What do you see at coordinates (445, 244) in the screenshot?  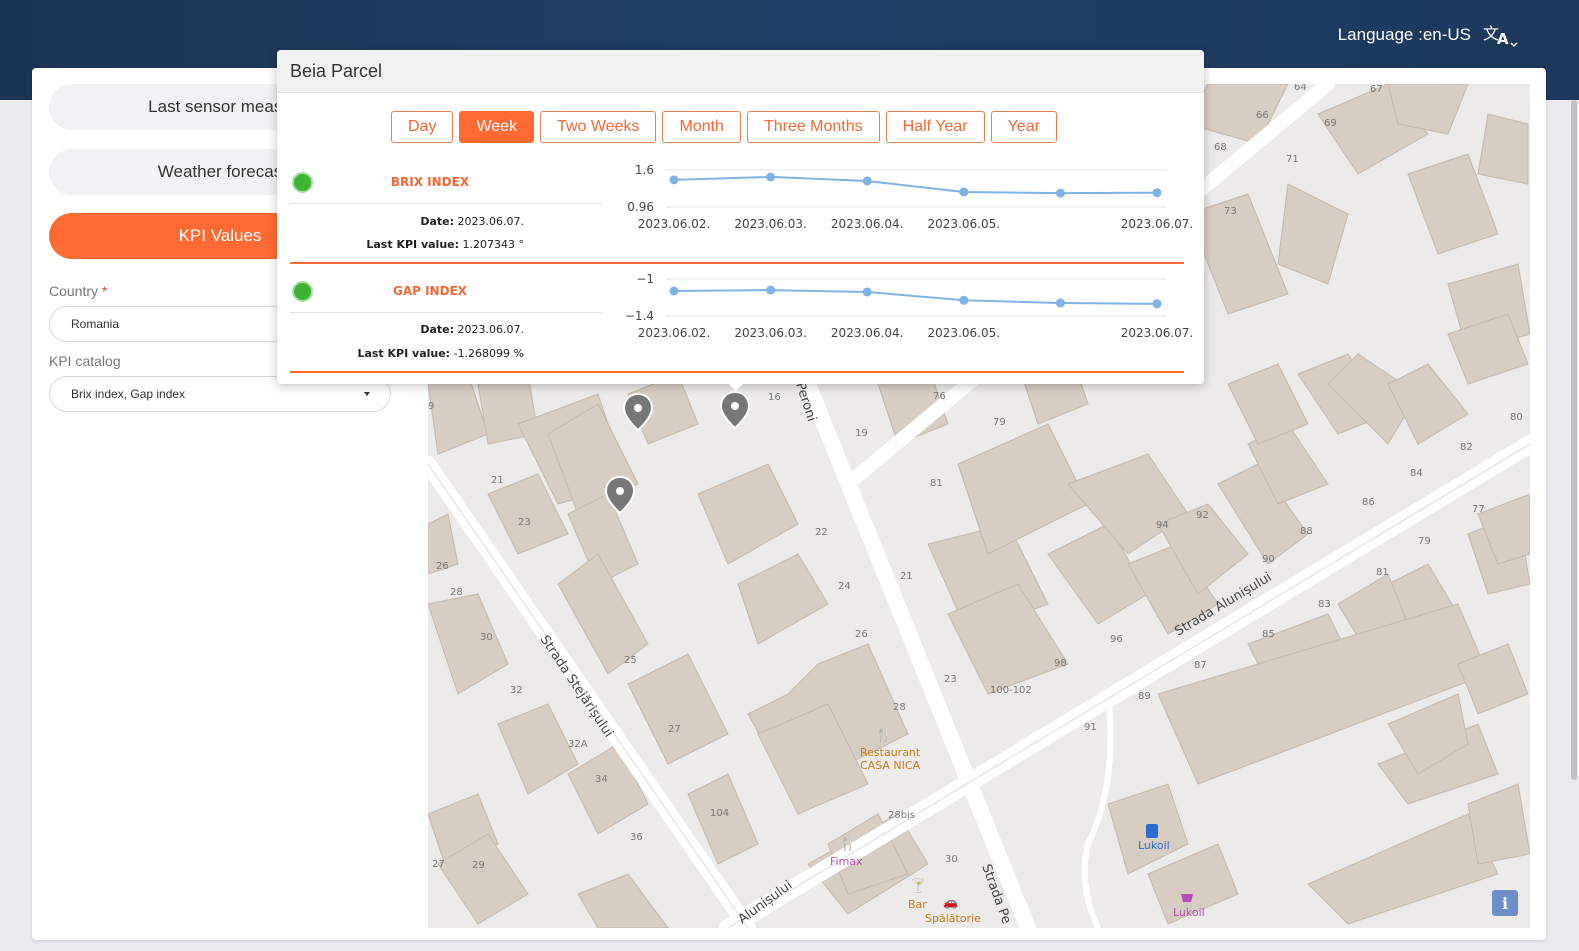 I see `kpi-last-value: Last KPI value: 1.207343 °` at bounding box center [445, 244].